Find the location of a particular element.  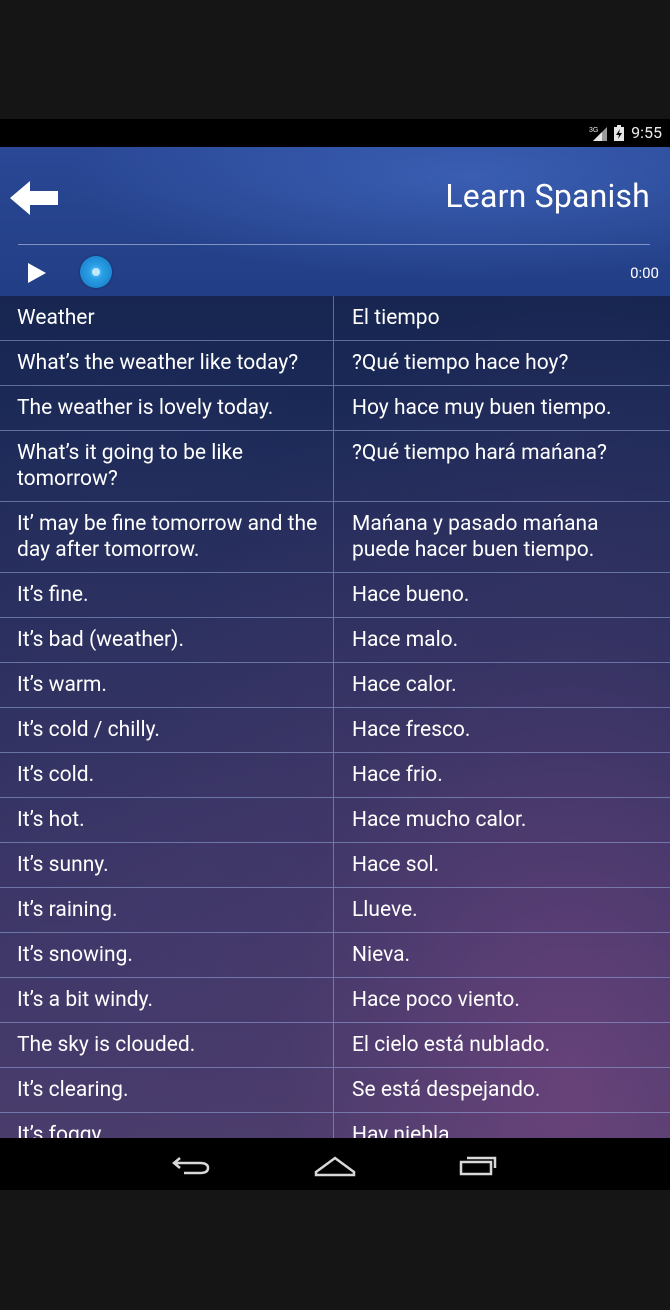

phrase-row: It’s snowing. Nieva. is located at coordinates (335, 954).